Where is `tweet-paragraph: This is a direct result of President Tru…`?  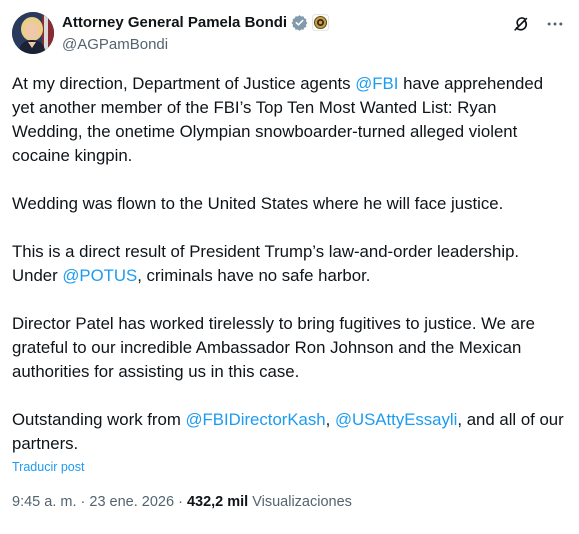 tweet-paragraph: This is a direct result of President Tru… is located at coordinates (290, 264).